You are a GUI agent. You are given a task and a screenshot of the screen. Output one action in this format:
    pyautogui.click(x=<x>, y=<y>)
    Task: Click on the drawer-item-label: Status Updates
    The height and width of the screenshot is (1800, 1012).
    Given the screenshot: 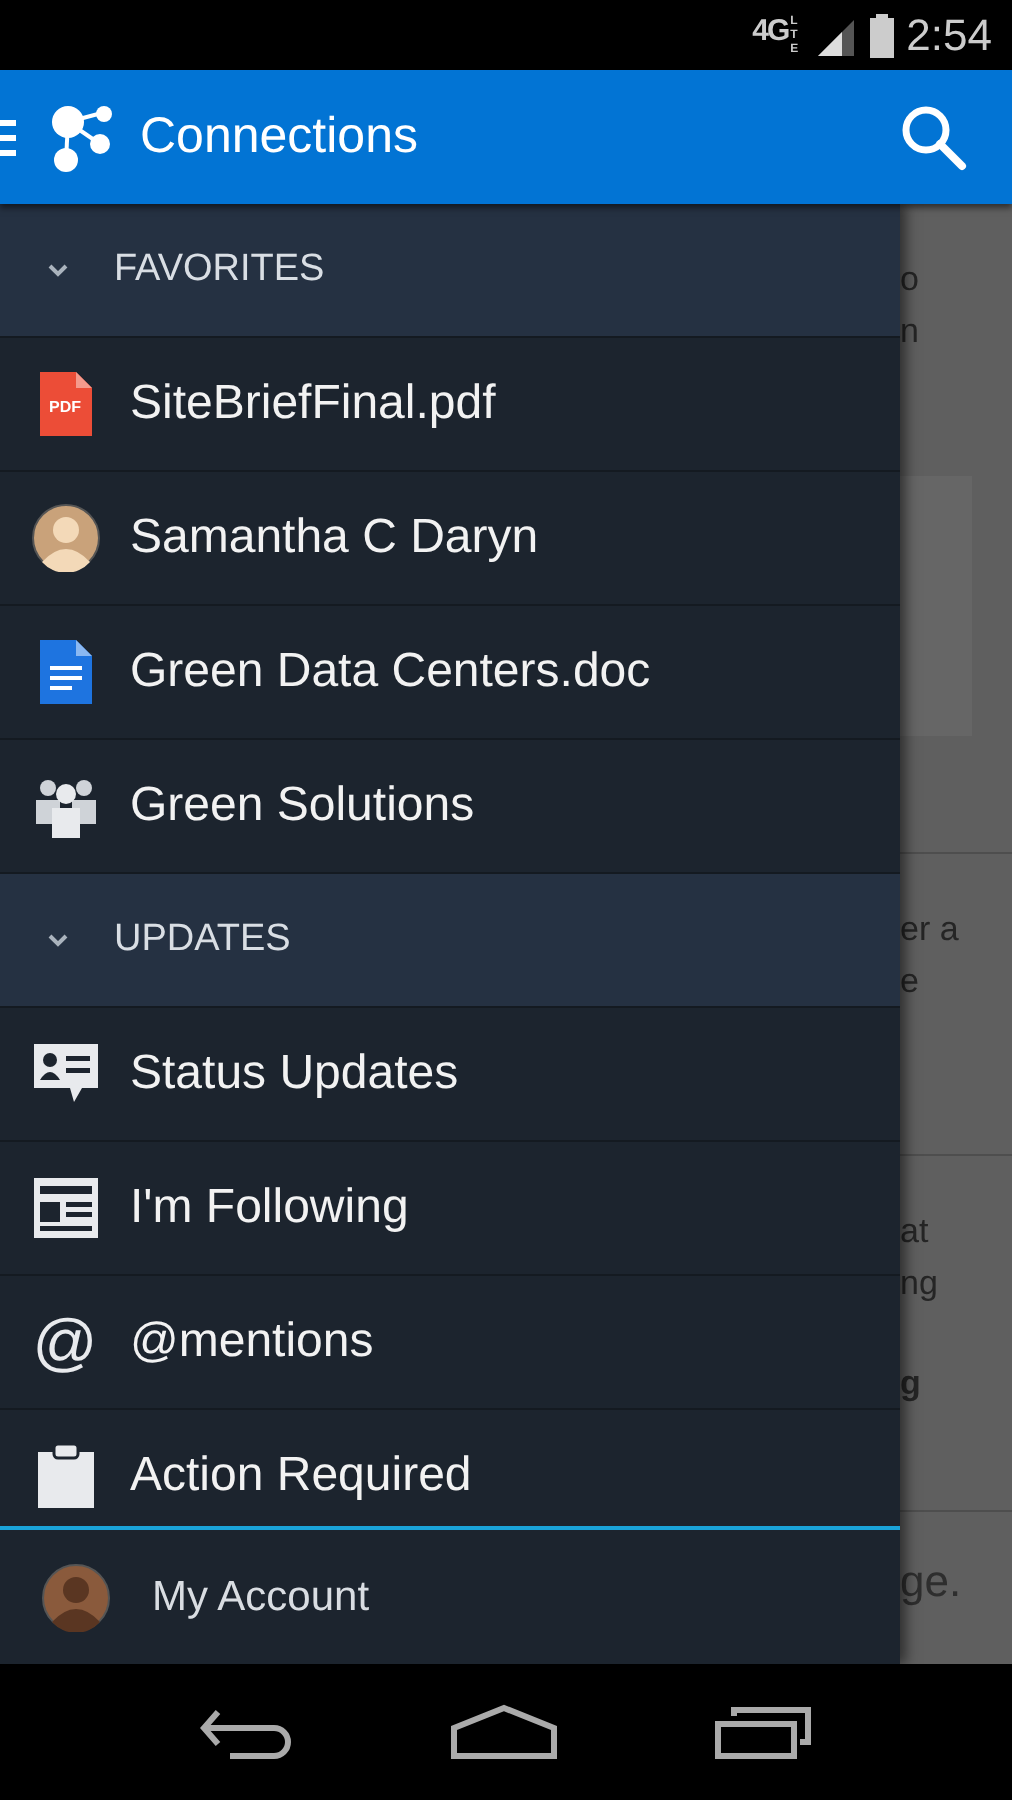 What is the action you would take?
    pyautogui.click(x=294, y=1074)
    